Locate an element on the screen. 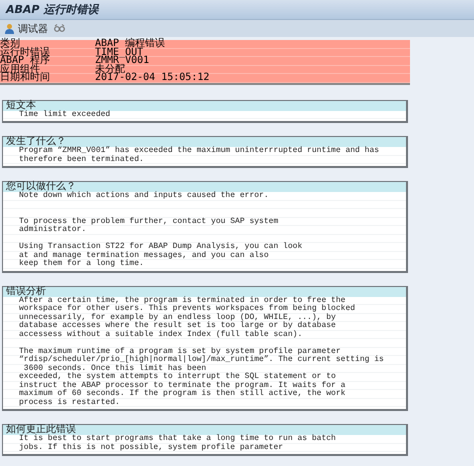 Image resolution: width=474 pixels, height=466 pixels. field-label: 类别 is located at coordinates (10, 44).